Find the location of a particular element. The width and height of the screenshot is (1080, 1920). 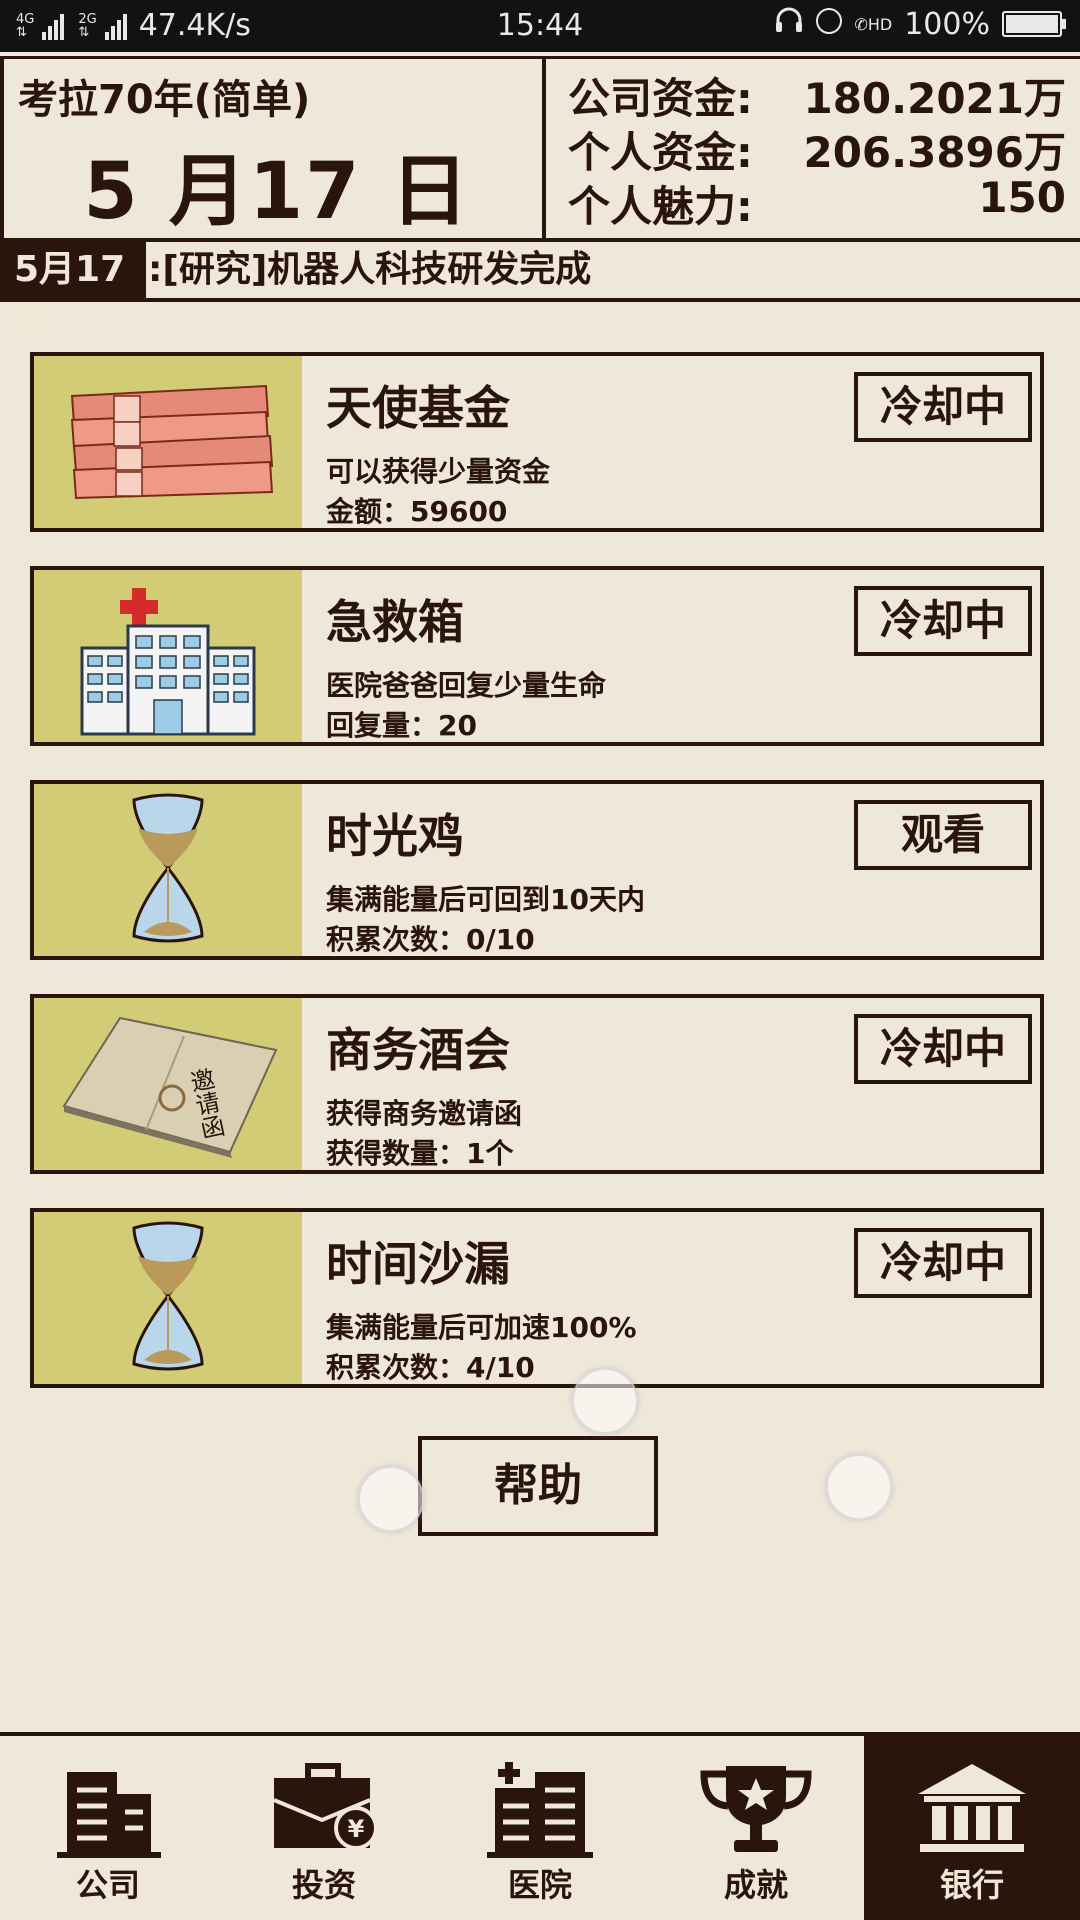

stat-label: 个人资金: is located at coordinates (660, 152).